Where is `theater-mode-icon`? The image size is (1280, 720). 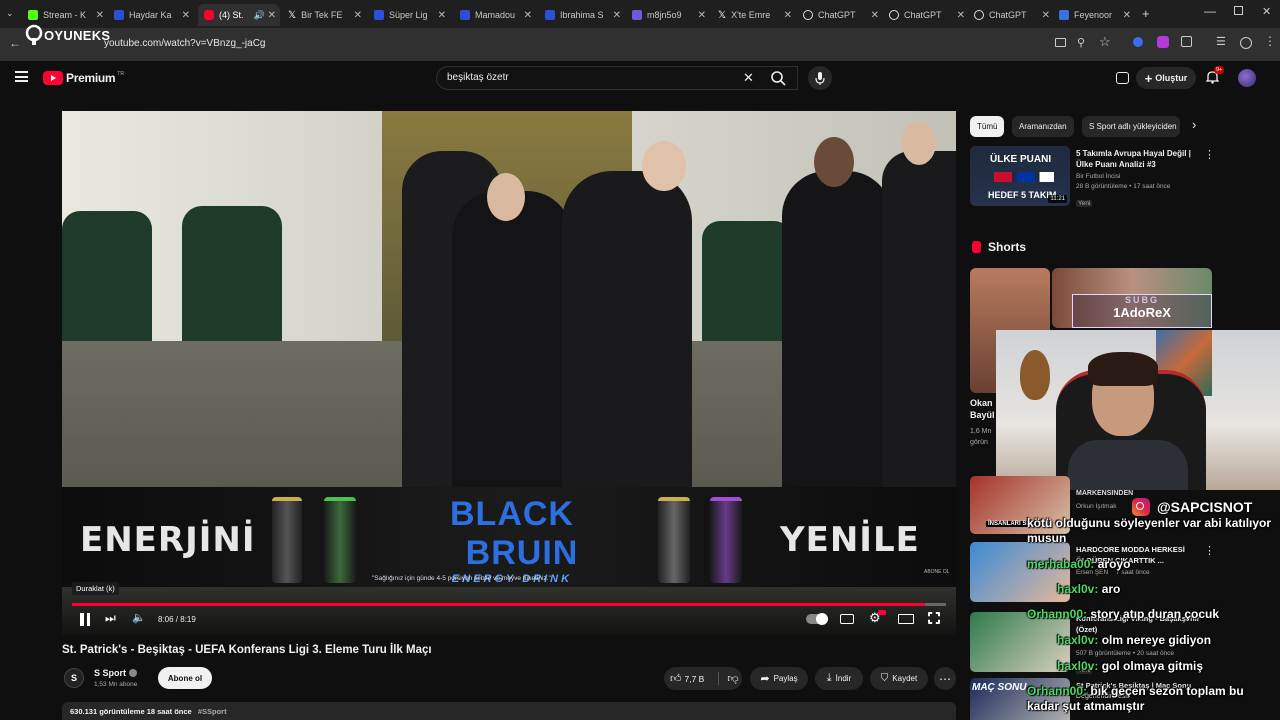
theater-mode-icon is located at coordinates (906, 619).